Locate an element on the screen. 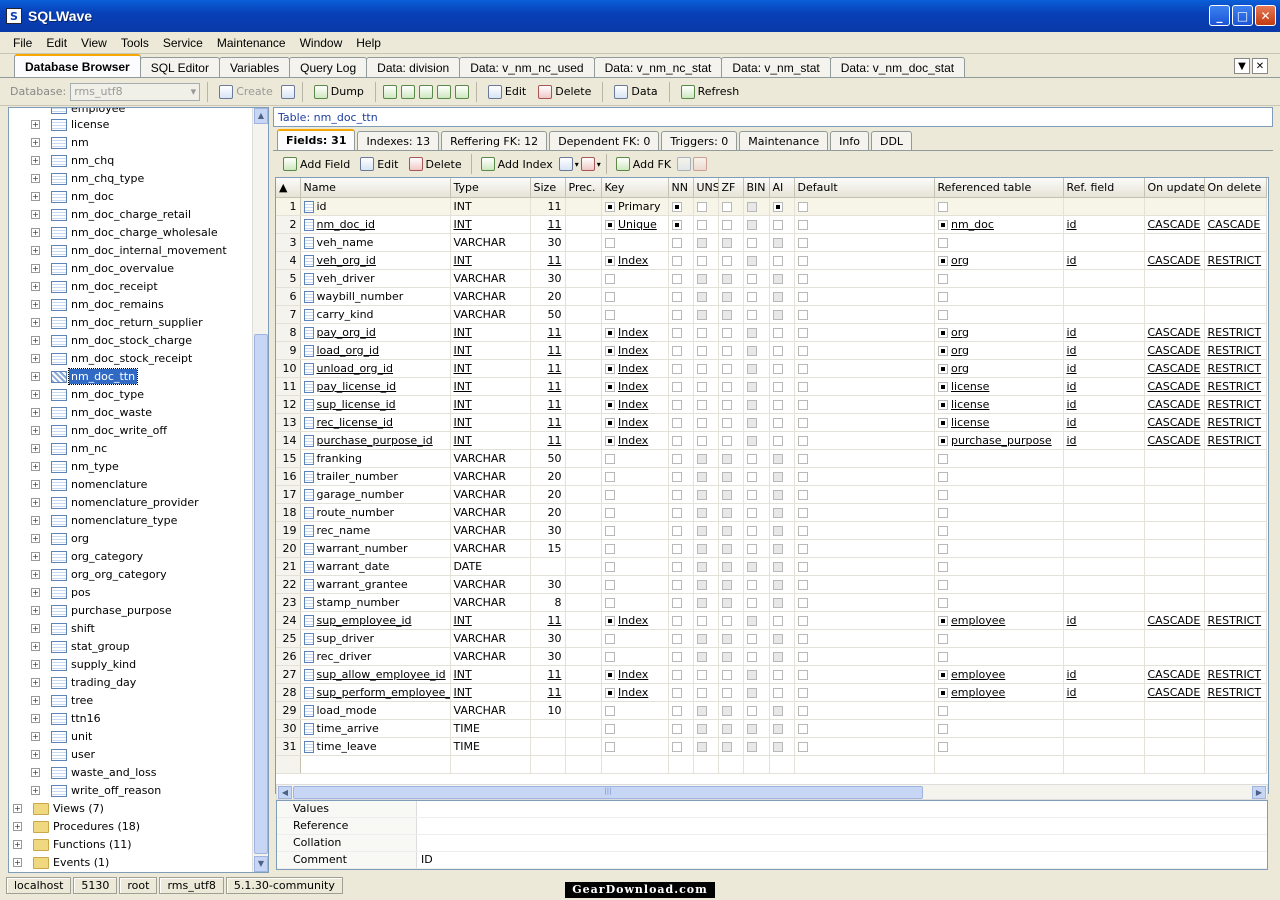 The width and height of the screenshot is (1280, 900). field-name-cell: stamp_number is located at coordinates (375, 602).